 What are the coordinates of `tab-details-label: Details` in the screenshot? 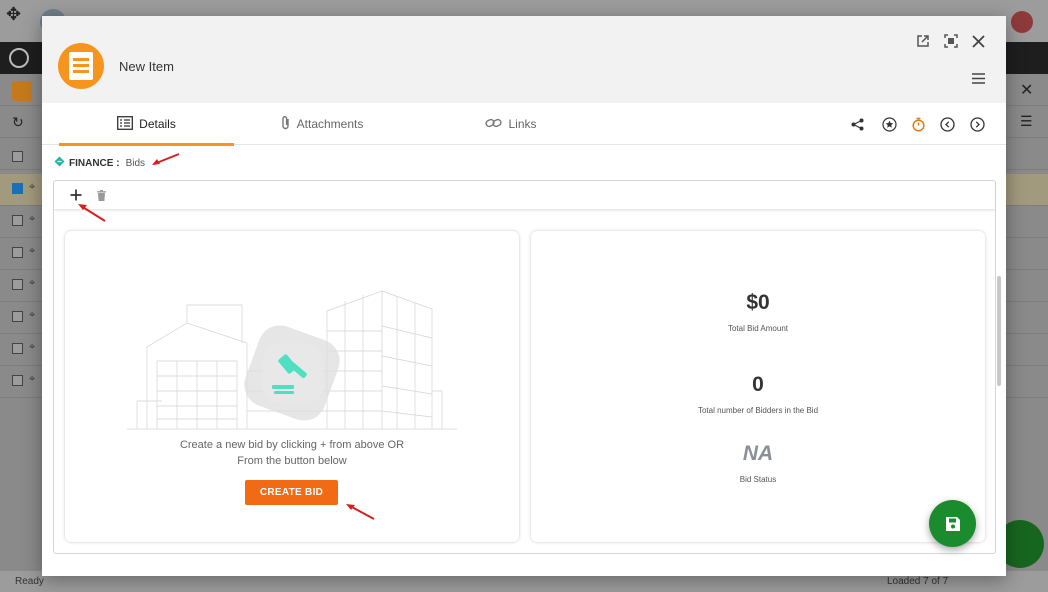 It's located at (157, 124).